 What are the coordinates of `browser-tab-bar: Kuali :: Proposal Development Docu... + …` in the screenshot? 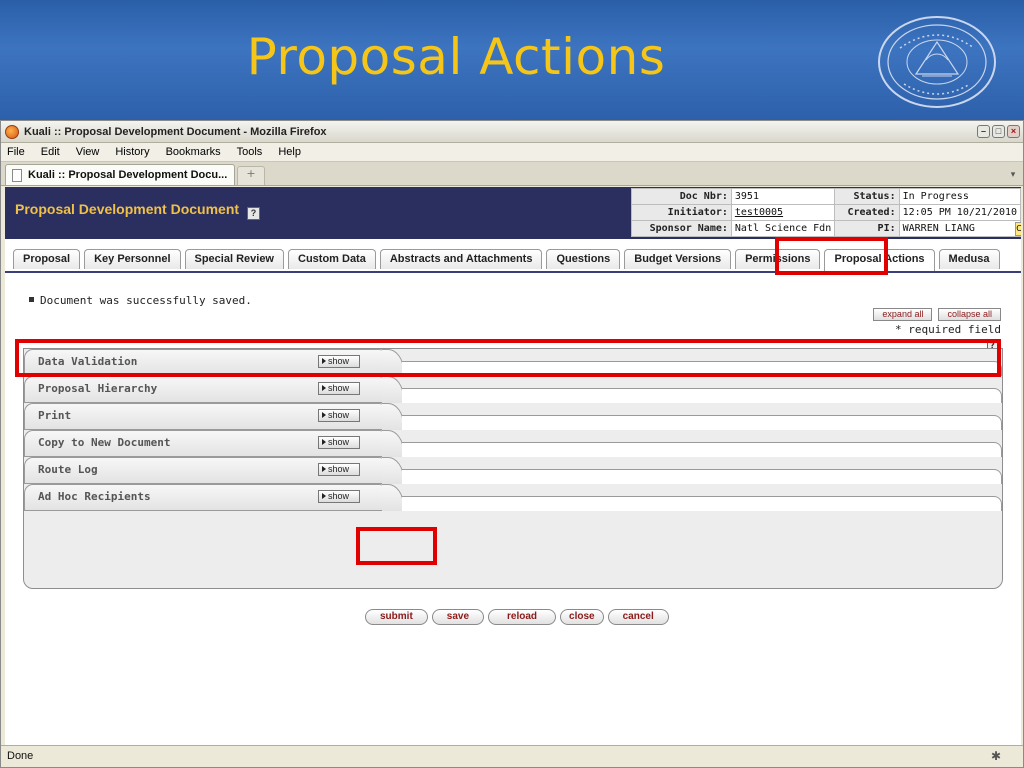 It's located at (512, 174).